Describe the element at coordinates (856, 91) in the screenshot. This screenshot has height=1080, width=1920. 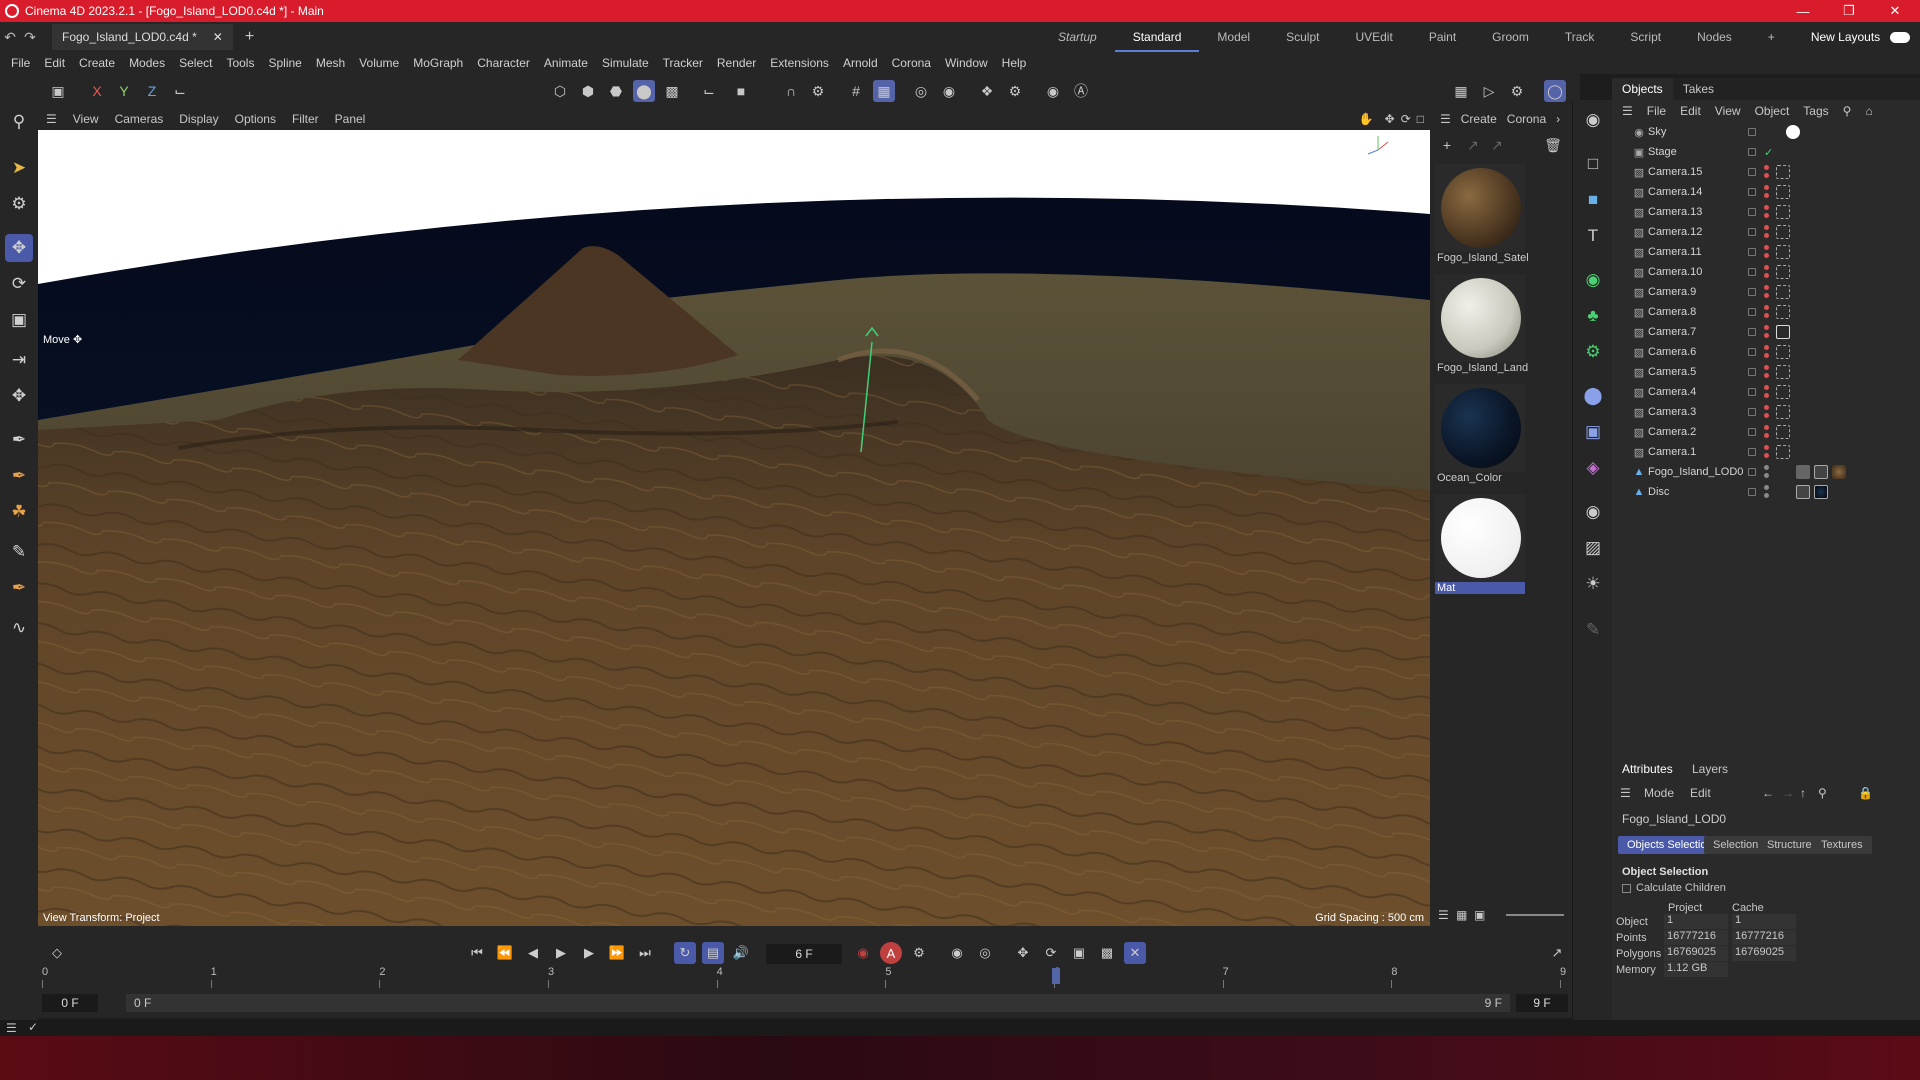
I see `grid-snap-icon: #` at that location.